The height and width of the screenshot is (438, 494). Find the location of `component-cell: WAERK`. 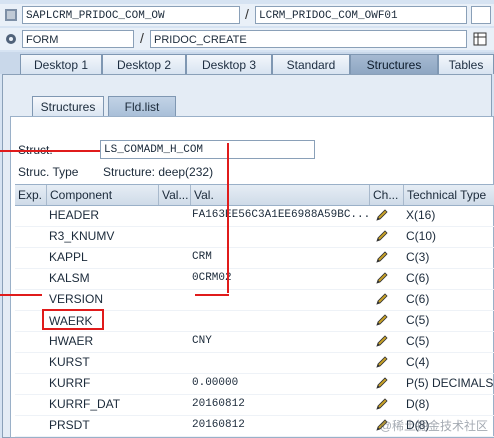

component-cell: WAERK is located at coordinates (73, 319).